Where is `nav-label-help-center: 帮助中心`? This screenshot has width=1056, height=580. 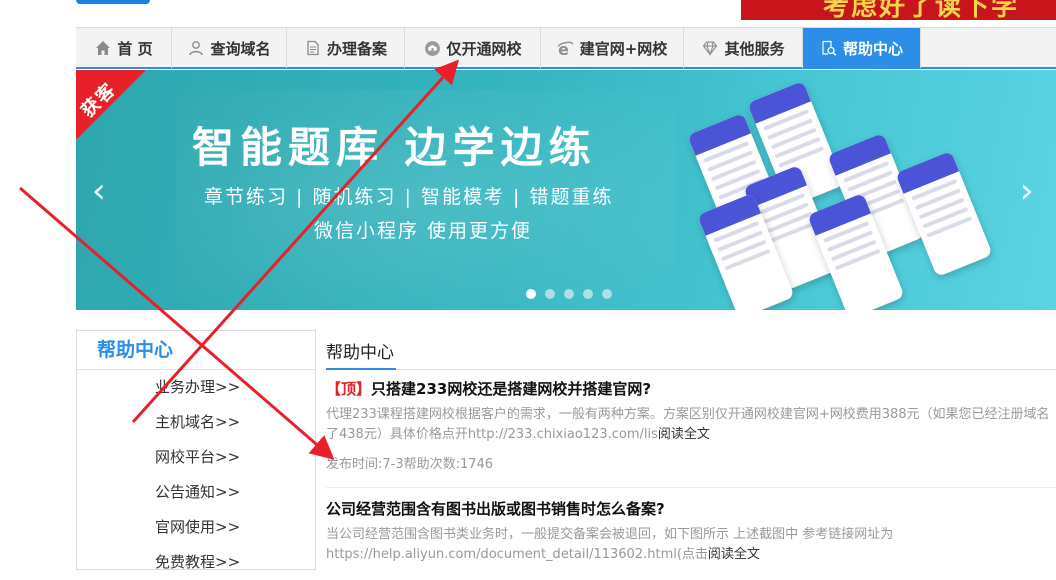
nav-label-help-center: 帮助中心 is located at coordinates (872, 48).